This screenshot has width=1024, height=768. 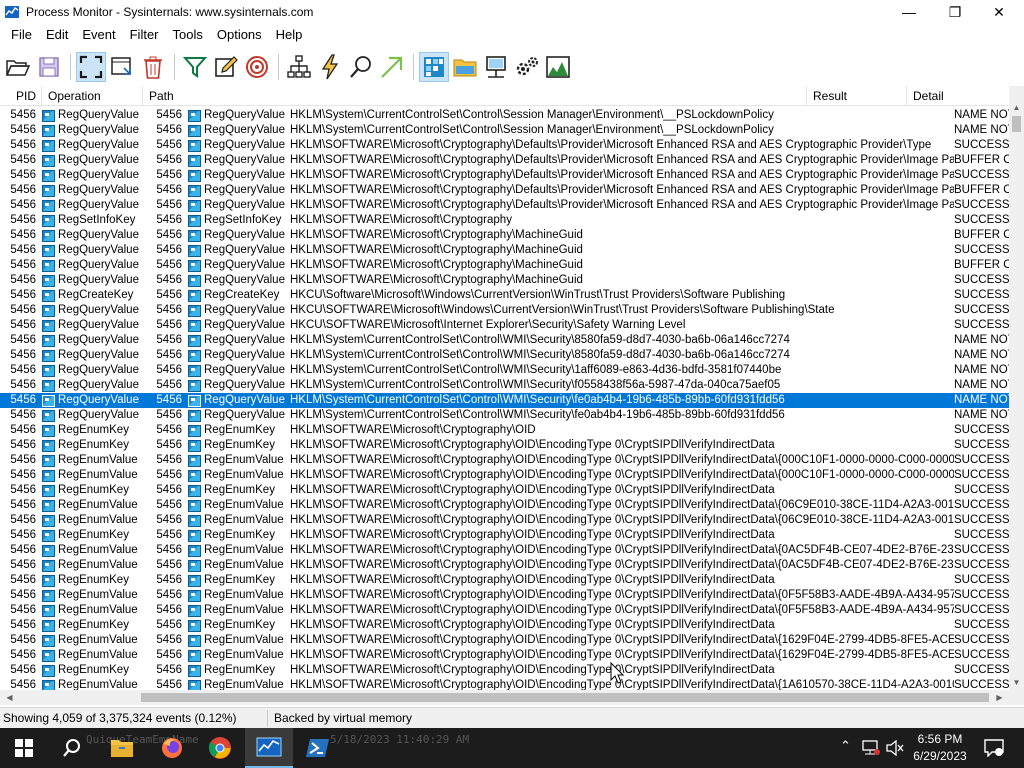 What do you see at coordinates (122, 748) in the screenshot?
I see `taskbar-file-explorer` at bounding box center [122, 748].